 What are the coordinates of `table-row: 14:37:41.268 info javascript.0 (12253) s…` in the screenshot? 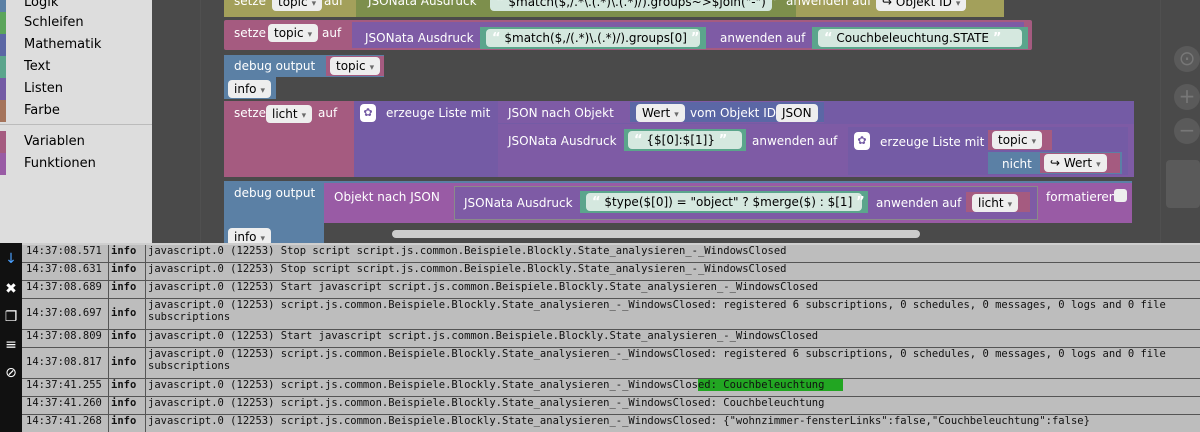 It's located at (611, 423).